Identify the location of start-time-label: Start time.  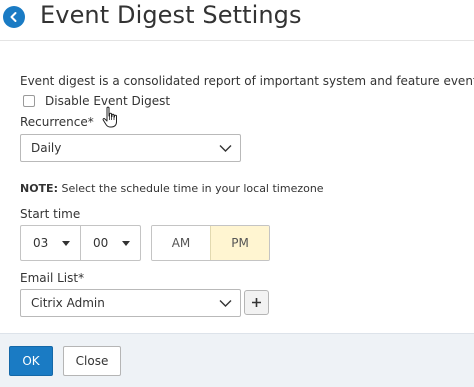
(50, 214).